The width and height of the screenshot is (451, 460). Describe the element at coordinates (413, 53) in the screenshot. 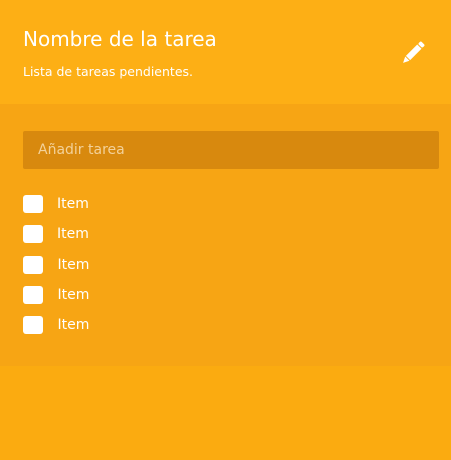

I see `pencil-icon` at that location.